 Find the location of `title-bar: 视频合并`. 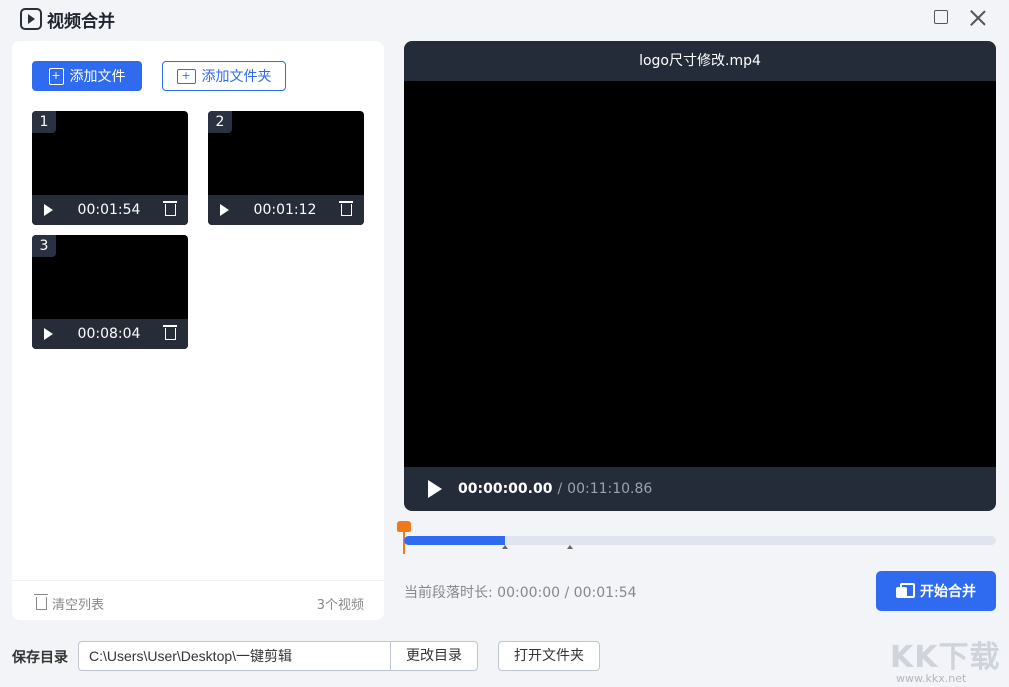

title-bar: 视频合并 is located at coordinates (504, 18).